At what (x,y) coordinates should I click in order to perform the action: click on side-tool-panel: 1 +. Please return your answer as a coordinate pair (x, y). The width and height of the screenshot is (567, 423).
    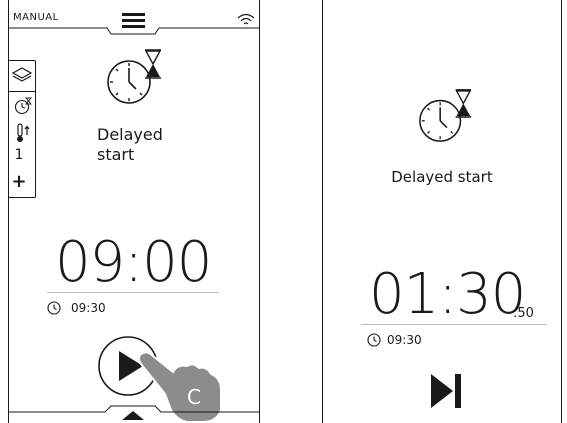
    Looking at the image, I should click on (22, 129).